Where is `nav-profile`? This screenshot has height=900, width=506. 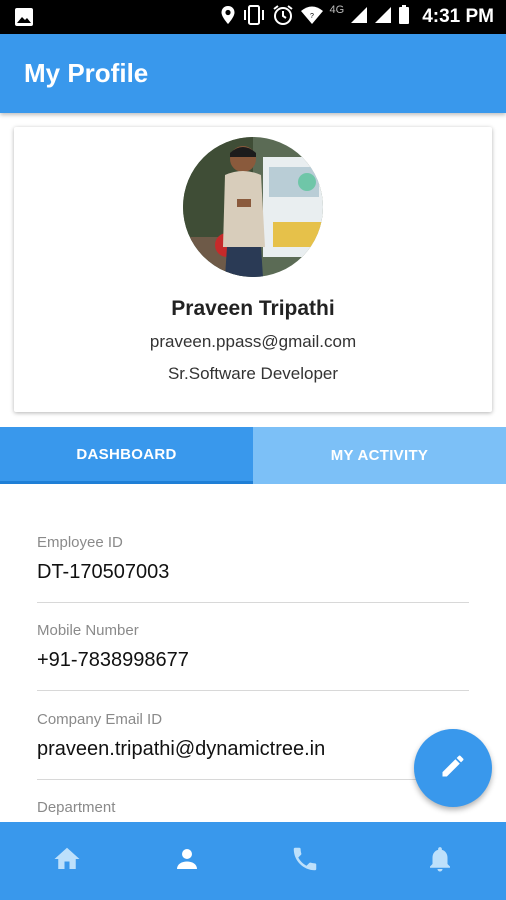
nav-profile is located at coordinates (187, 861).